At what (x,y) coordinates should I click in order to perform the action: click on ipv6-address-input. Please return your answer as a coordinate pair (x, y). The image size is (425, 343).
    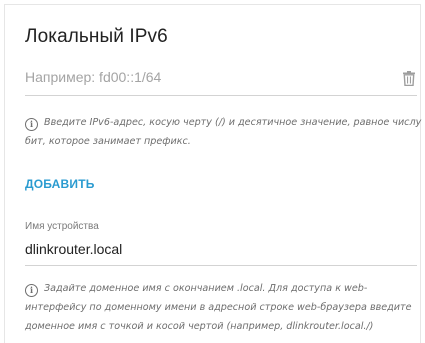
    Looking at the image, I should click on (205, 77).